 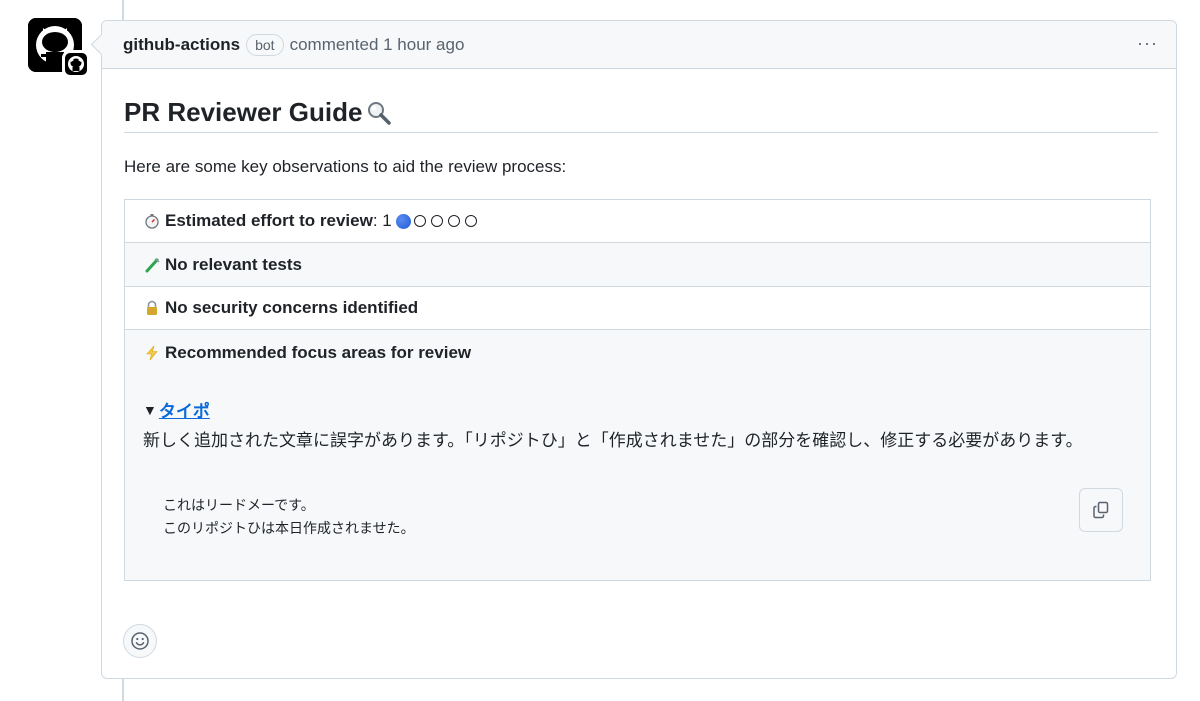 What do you see at coordinates (269, 220) in the screenshot?
I see `effort-label: Estimated effort to review` at bounding box center [269, 220].